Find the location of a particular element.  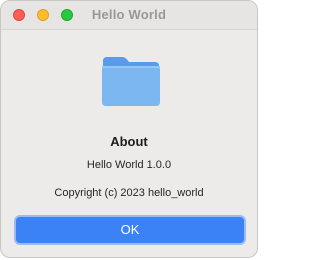

about-heading: About is located at coordinates (129, 141).